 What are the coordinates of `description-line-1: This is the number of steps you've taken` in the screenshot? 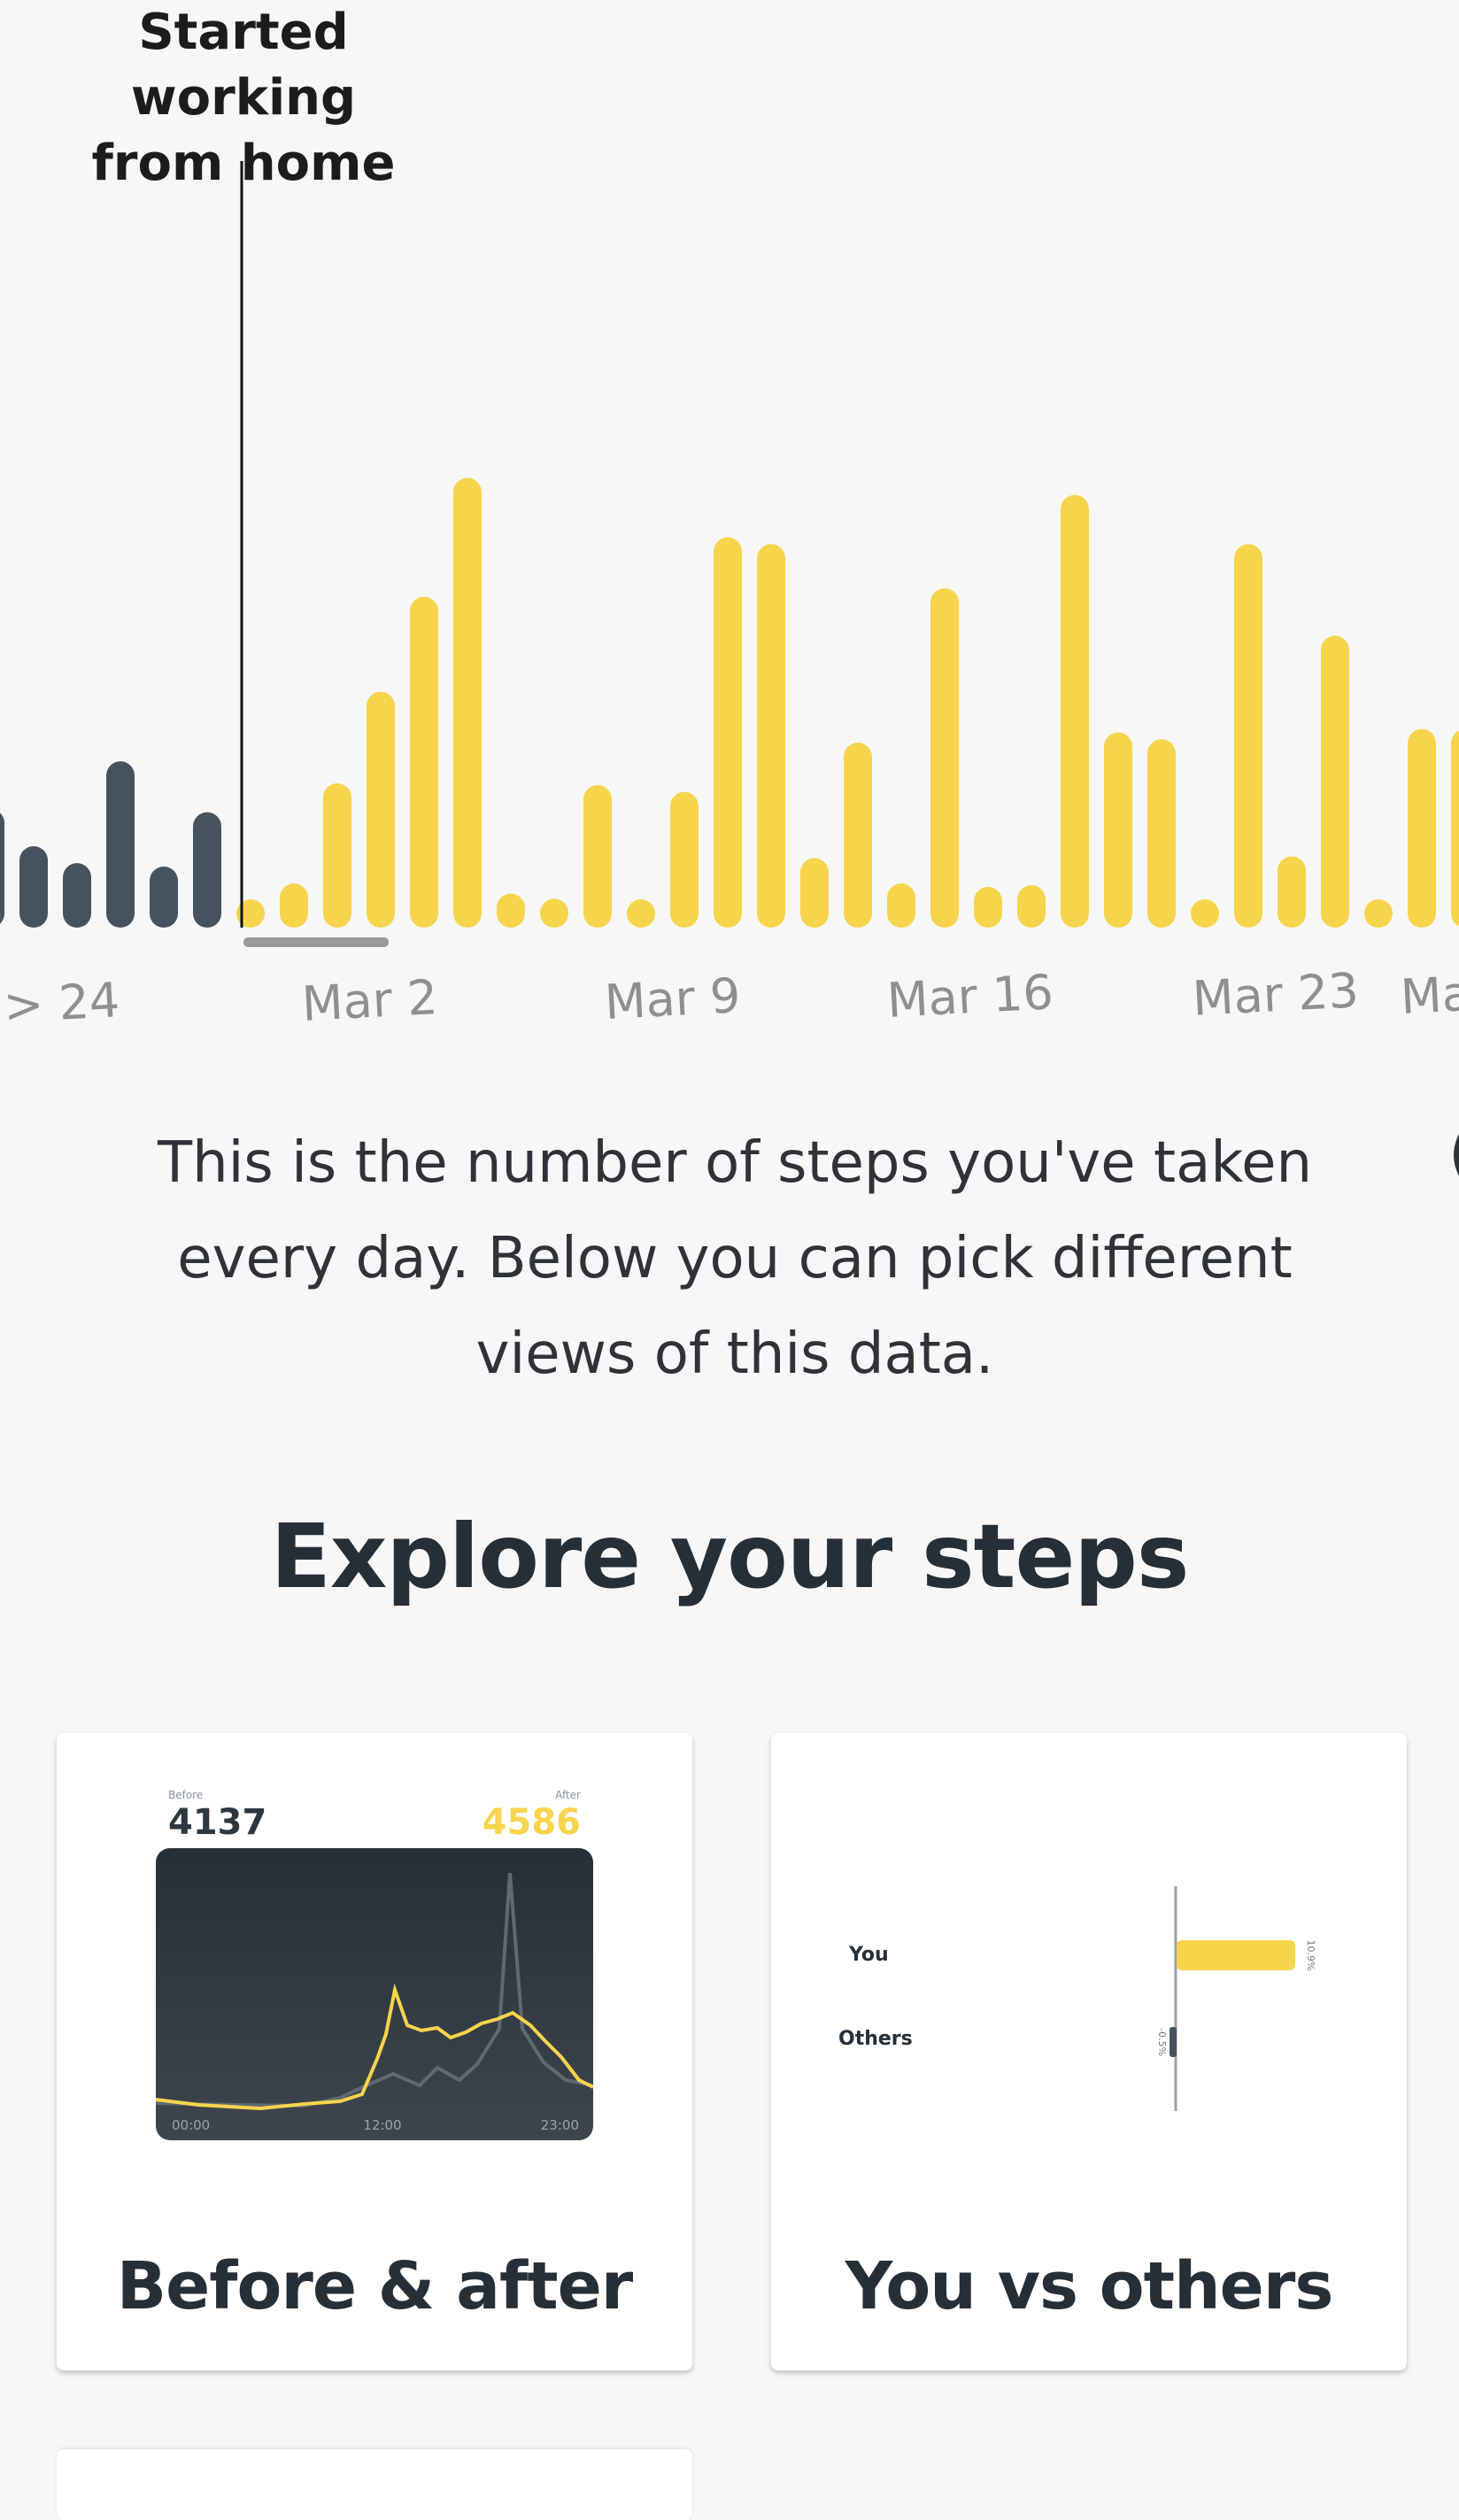 It's located at (735, 1163).